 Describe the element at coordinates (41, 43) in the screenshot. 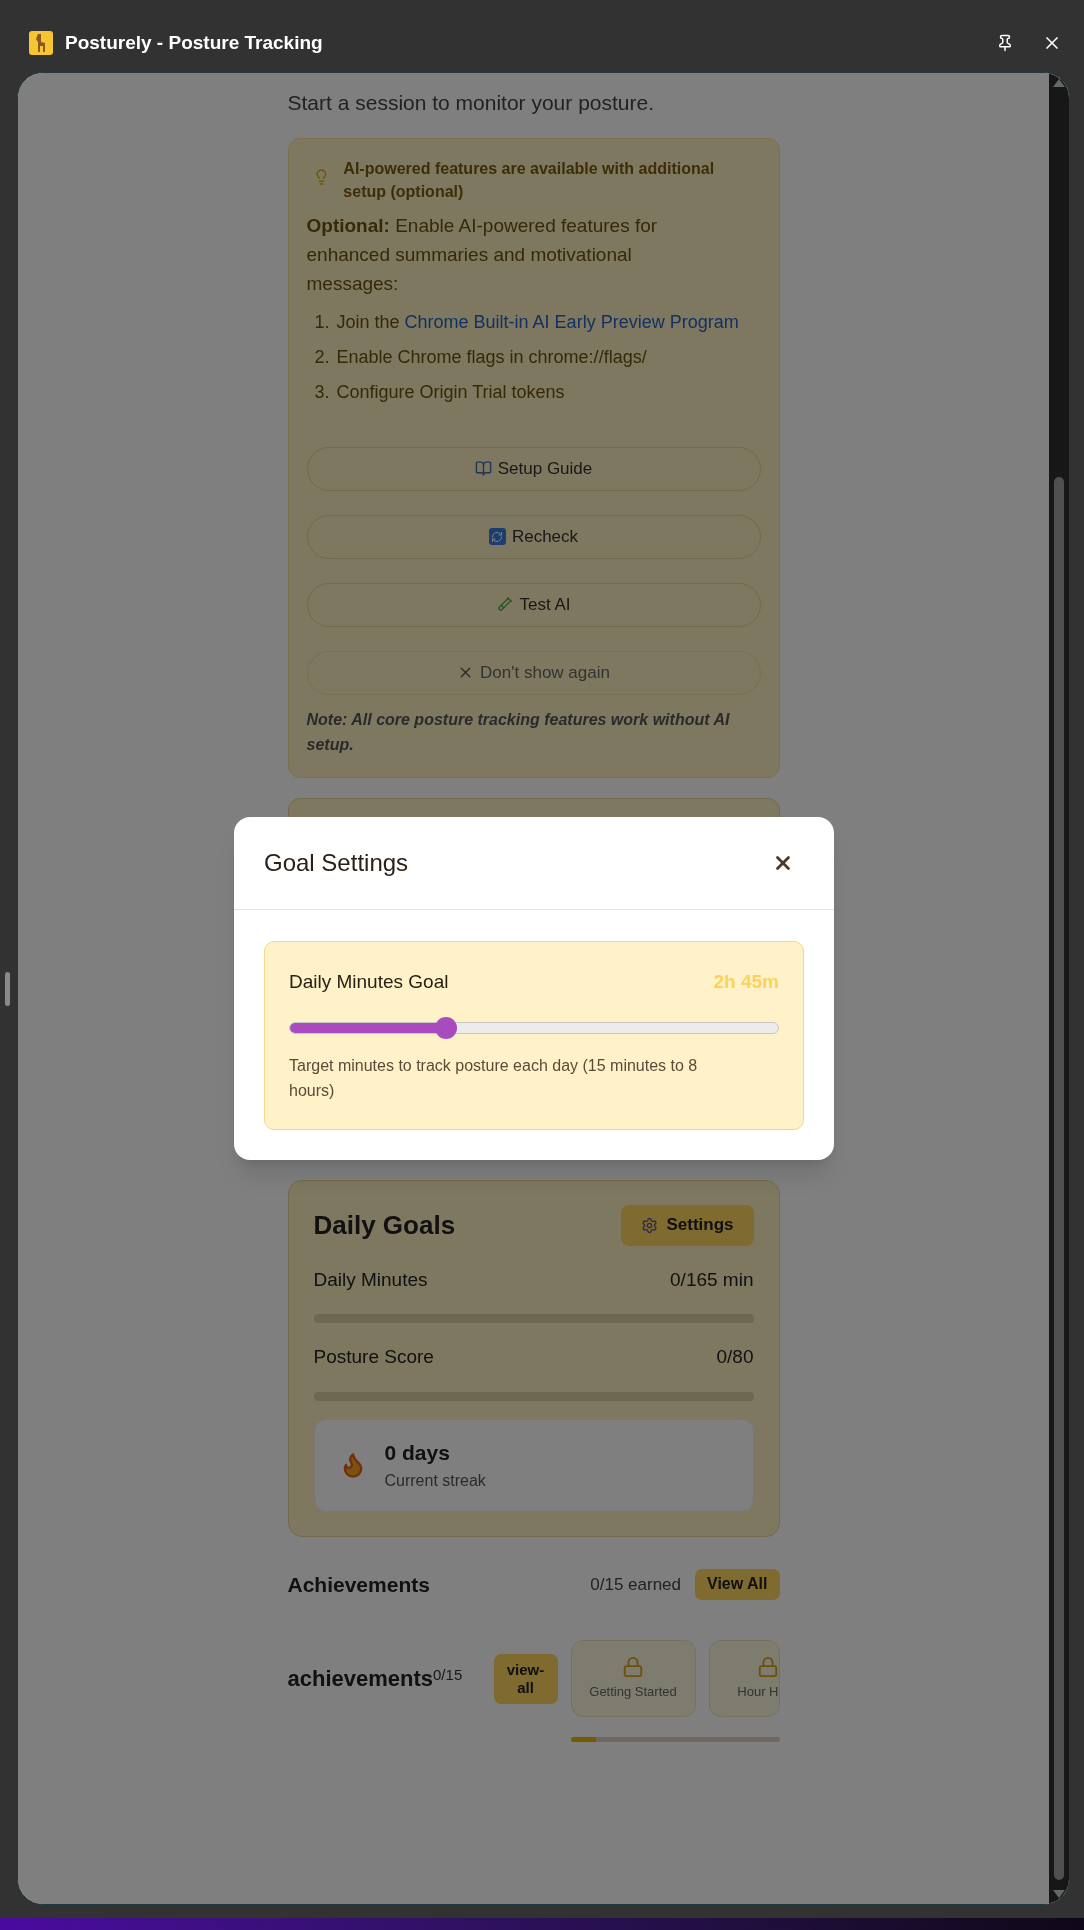

I see `giraffe-logo-icon` at that location.